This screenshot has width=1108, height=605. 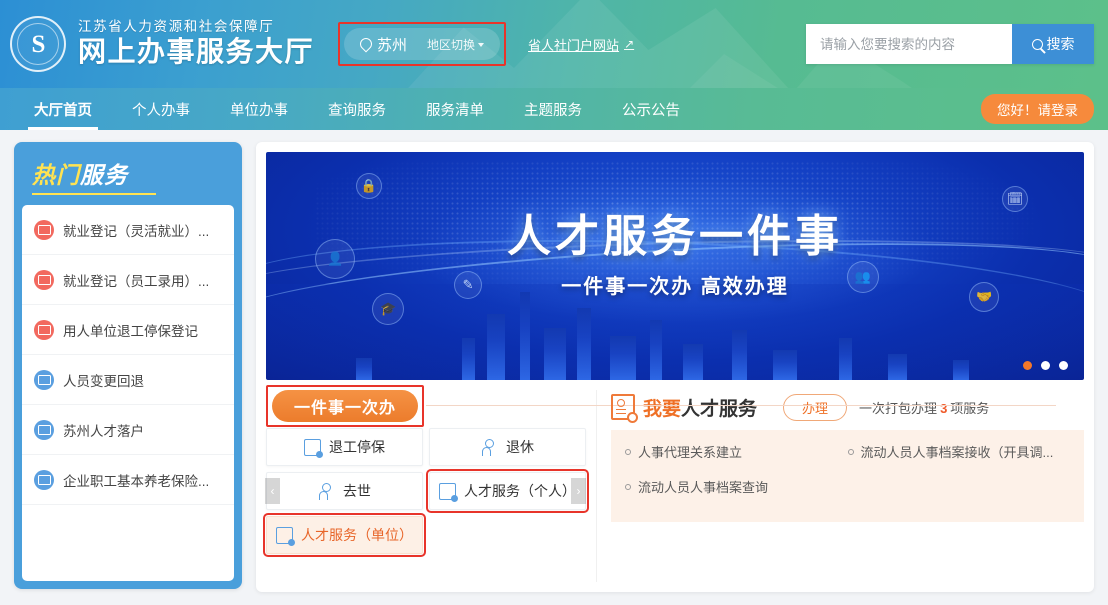 I want to click on nav-item-announcements: 公示公告, so click(x=651, y=109).